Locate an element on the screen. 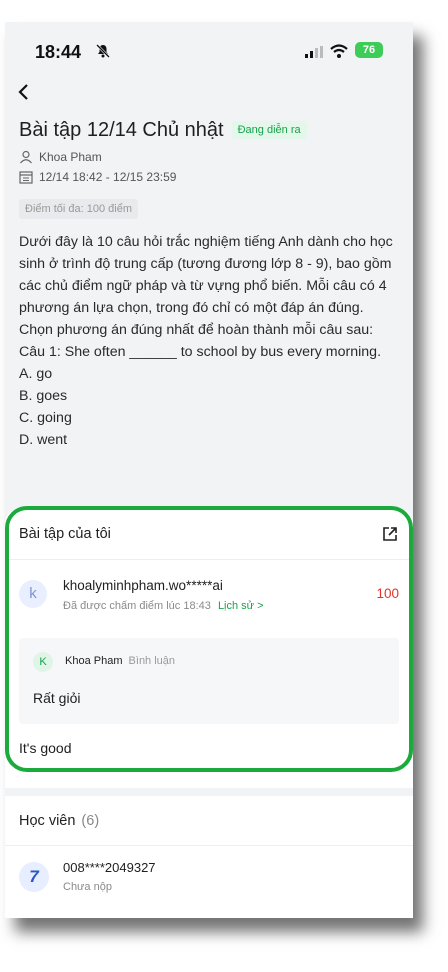 The width and height of the screenshot is (448, 972). comment-text: Rất giỏi is located at coordinates (57, 698).